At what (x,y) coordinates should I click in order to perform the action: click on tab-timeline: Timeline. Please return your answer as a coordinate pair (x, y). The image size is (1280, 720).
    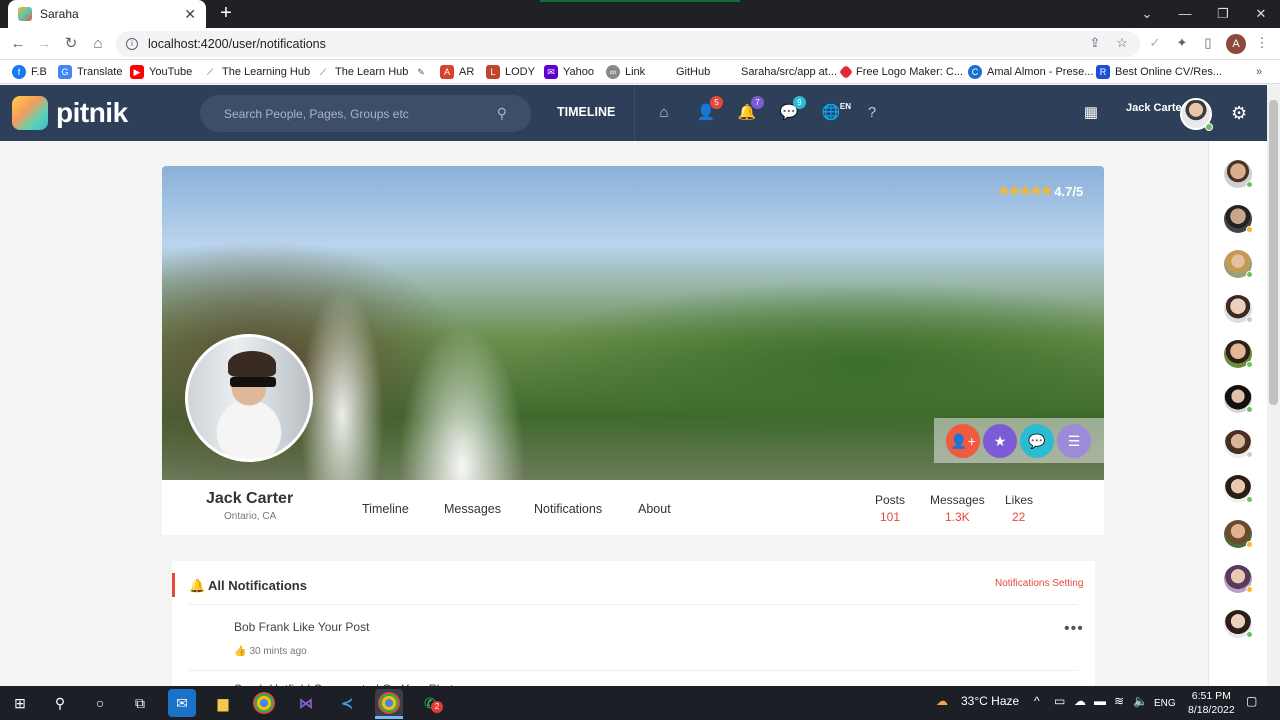
    Looking at the image, I should click on (385, 509).